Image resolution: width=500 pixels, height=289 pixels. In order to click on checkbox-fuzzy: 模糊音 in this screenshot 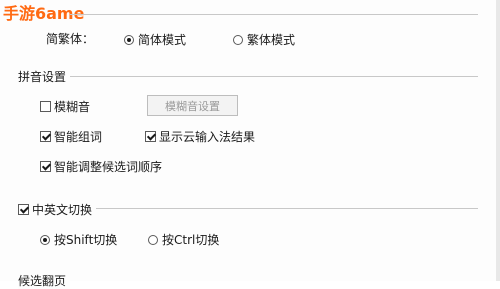, I will do `click(65, 106)`.